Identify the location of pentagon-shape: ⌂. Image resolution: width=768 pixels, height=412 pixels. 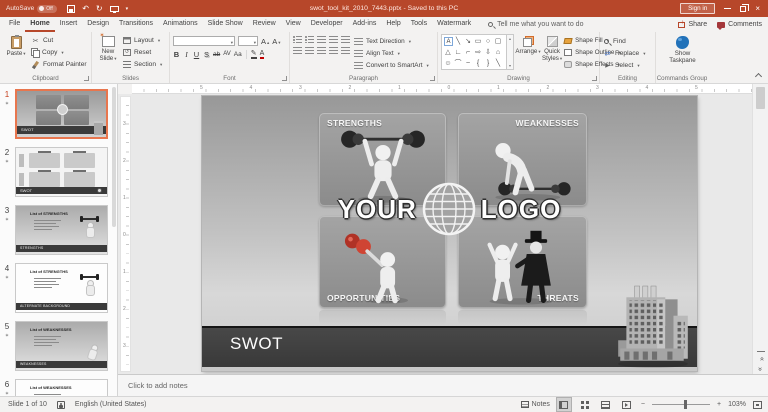
(498, 52).